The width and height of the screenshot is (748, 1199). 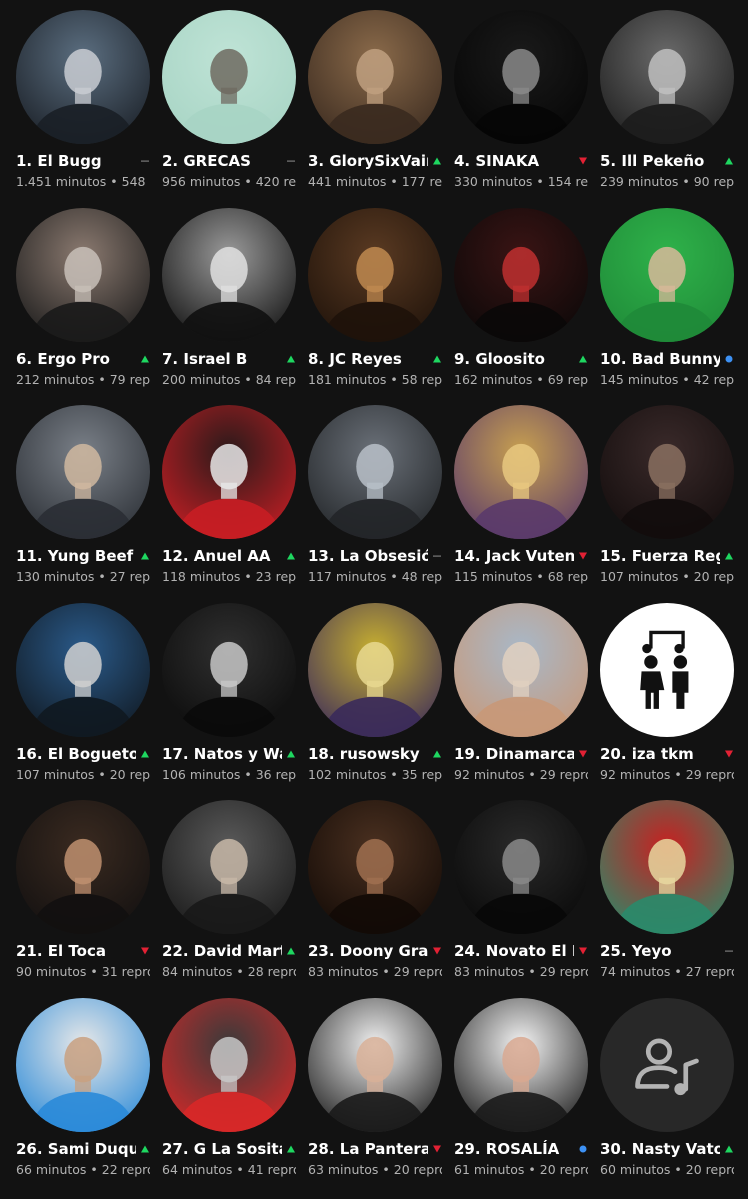 I want to click on artist-name: 16. El Bogueto, so click(x=76, y=754).